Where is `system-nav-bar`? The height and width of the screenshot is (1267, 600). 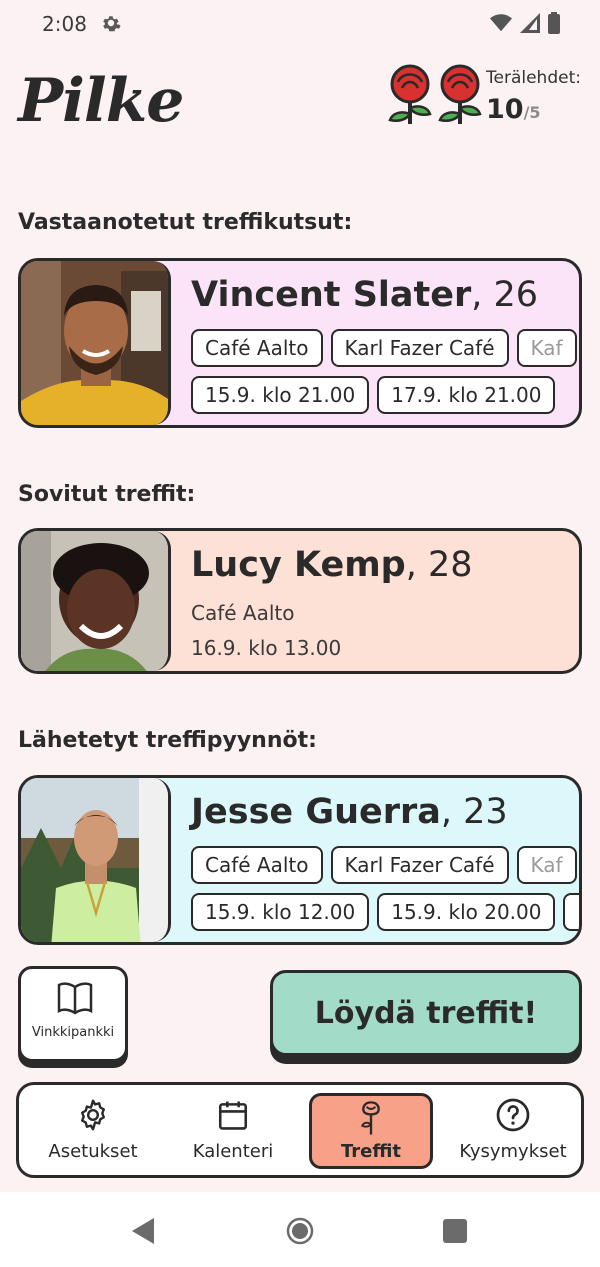 system-nav-bar is located at coordinates (300, 1229).